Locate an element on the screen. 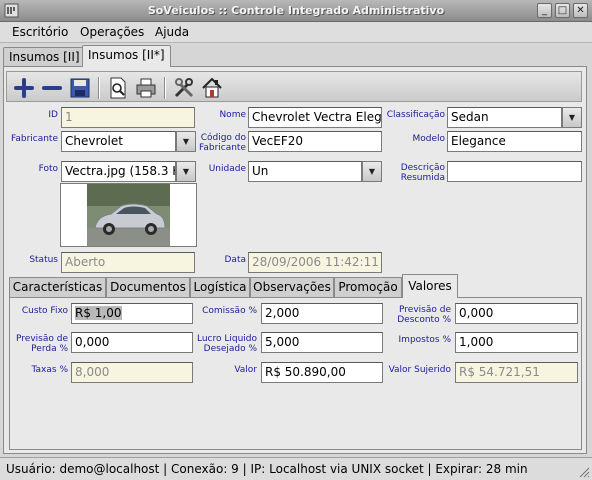 The width and height of the screenshot is (592, 480). taxas-field: 8,000 is located at coordinates (132, 372).